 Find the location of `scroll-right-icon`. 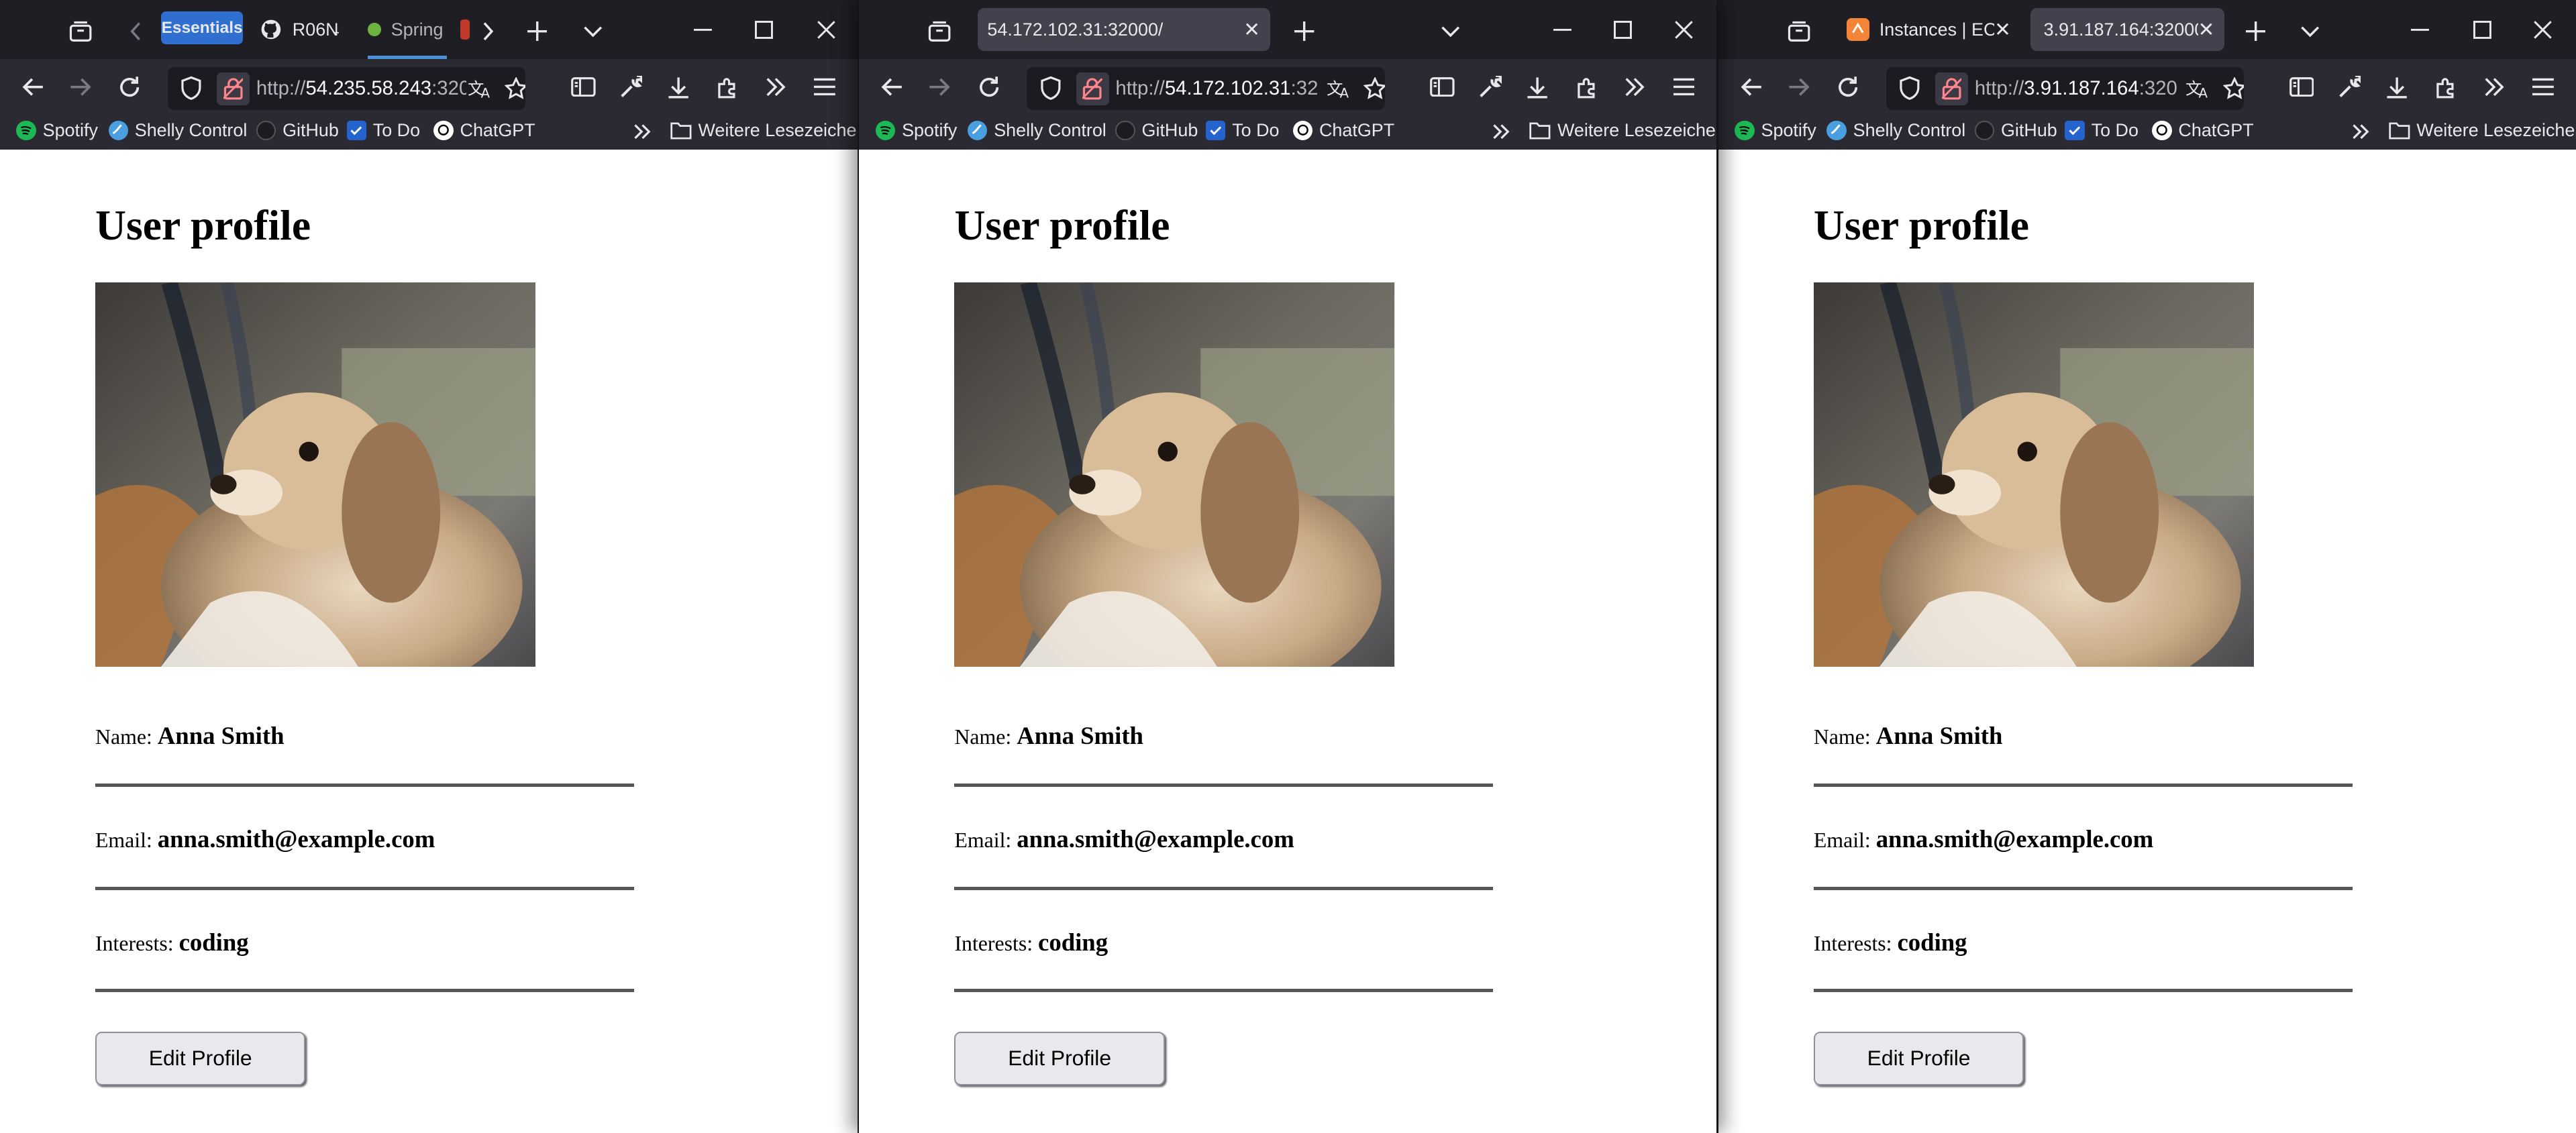

scroll-right-icon is located at coordinates (487, 31).